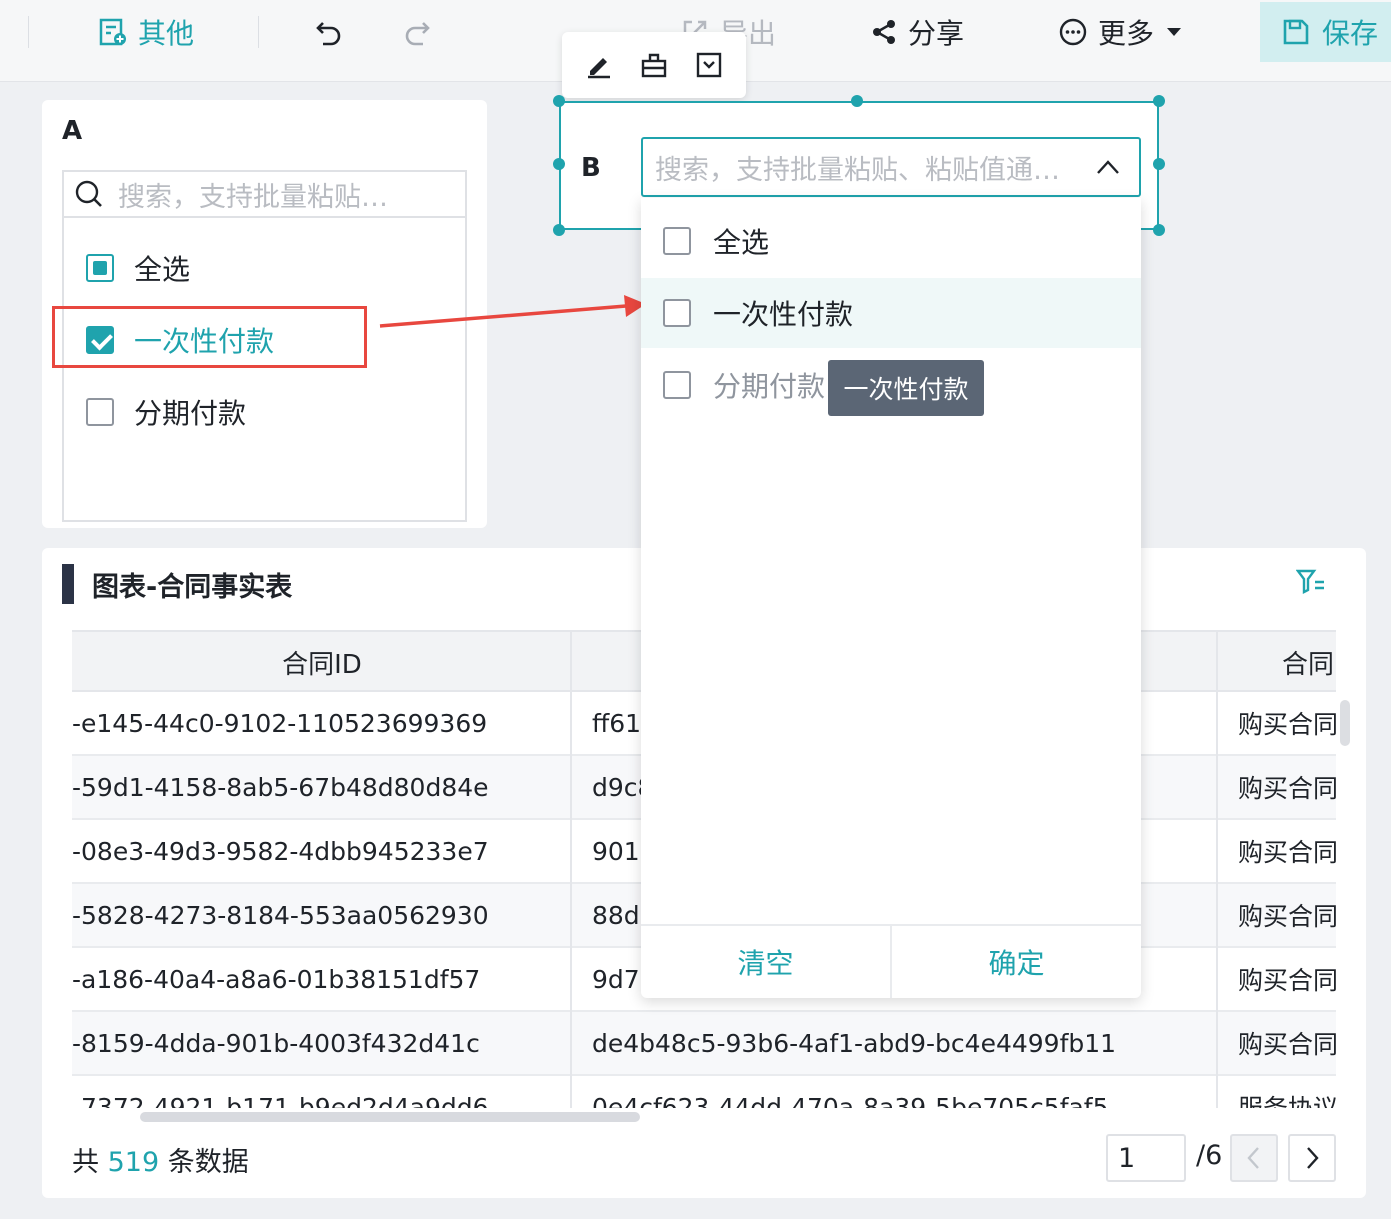  I want to click on horizontal-scrollbar, so click(390, 1117).